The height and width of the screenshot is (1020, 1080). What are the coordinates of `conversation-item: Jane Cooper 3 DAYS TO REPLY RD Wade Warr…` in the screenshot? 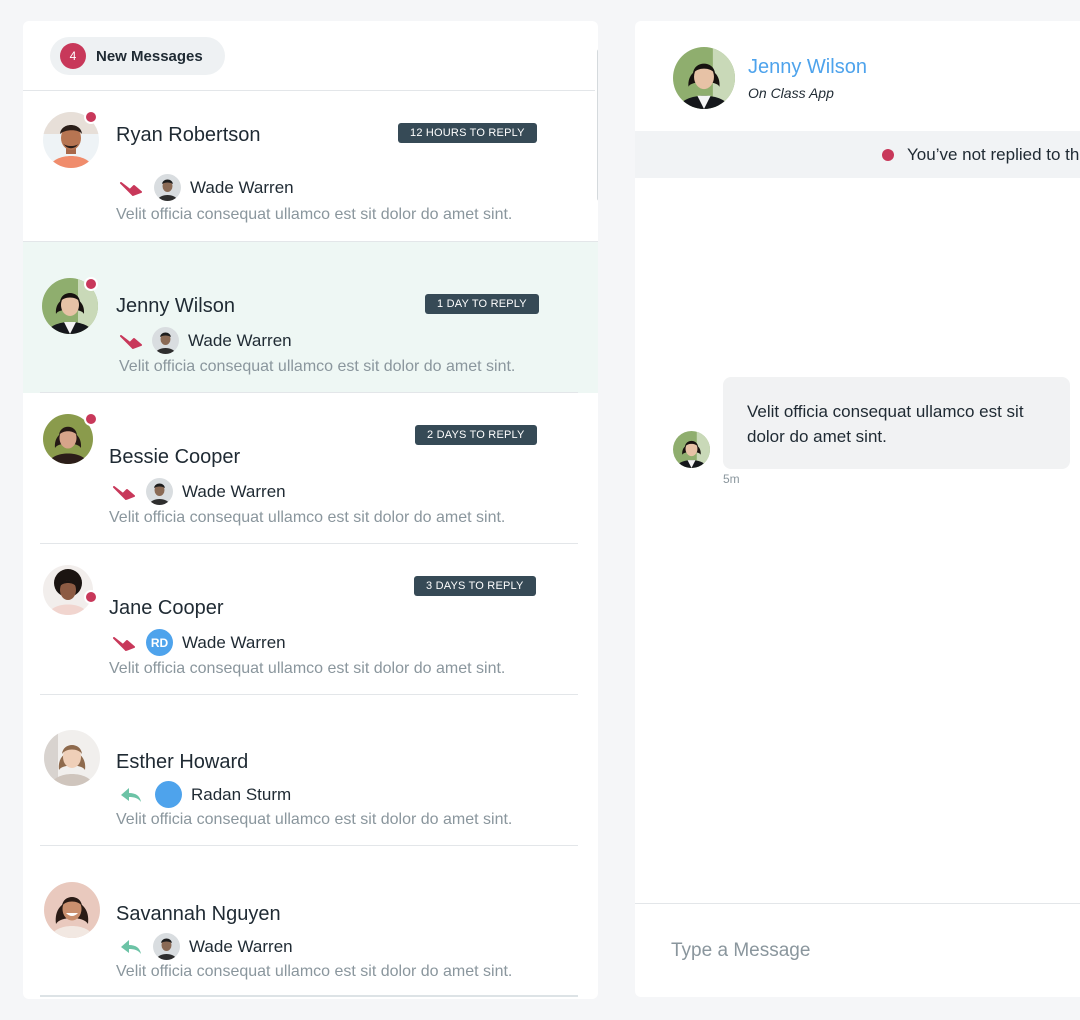 It's located at (310, 619).